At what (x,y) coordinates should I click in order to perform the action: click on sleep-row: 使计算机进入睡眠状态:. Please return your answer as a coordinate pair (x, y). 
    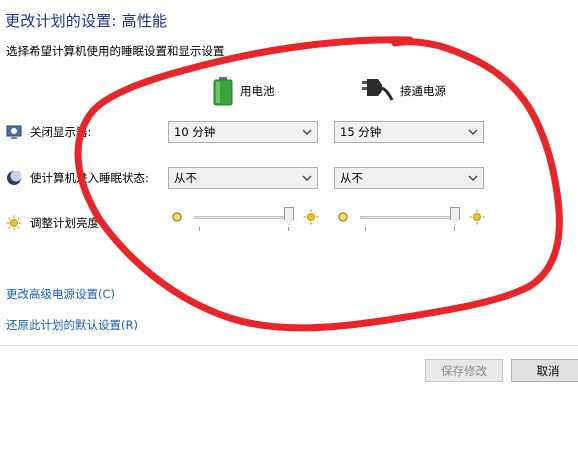
    Looking at the image, I should click on (77, 178).